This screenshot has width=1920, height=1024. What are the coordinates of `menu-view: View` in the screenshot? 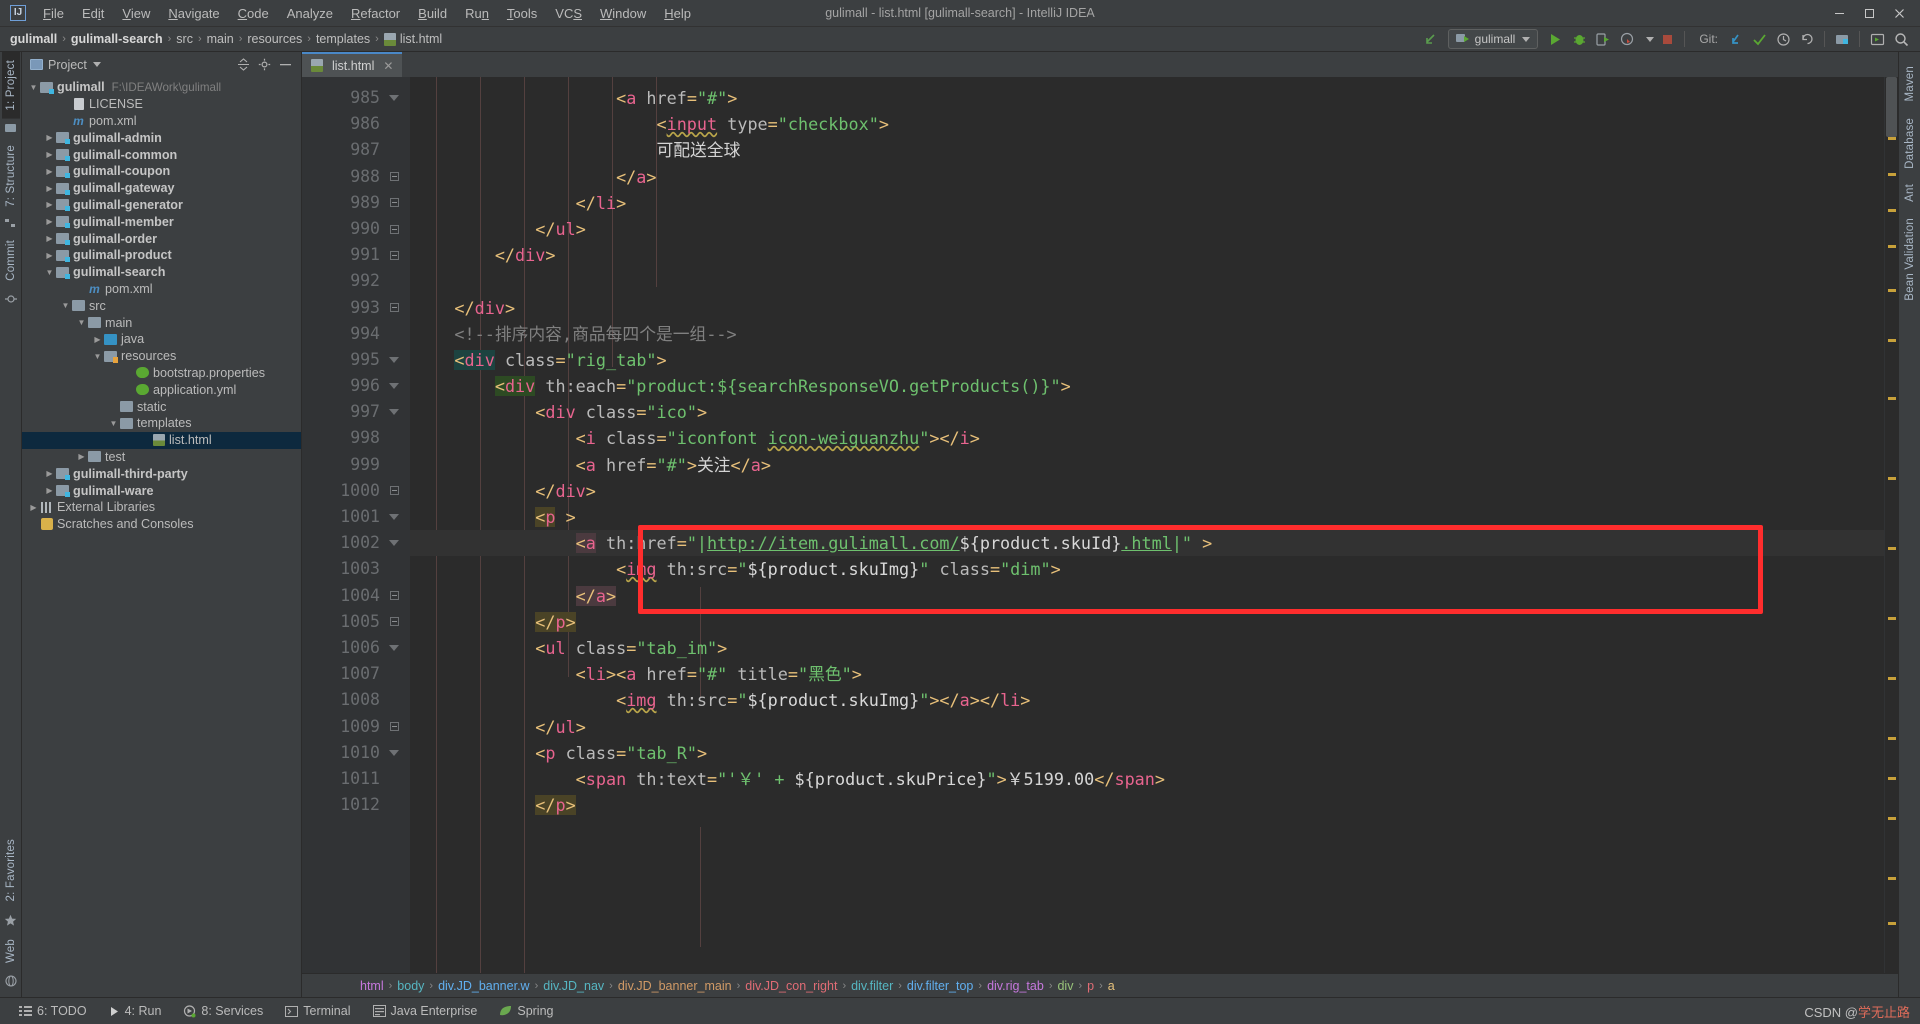 It's located at (136, 13).